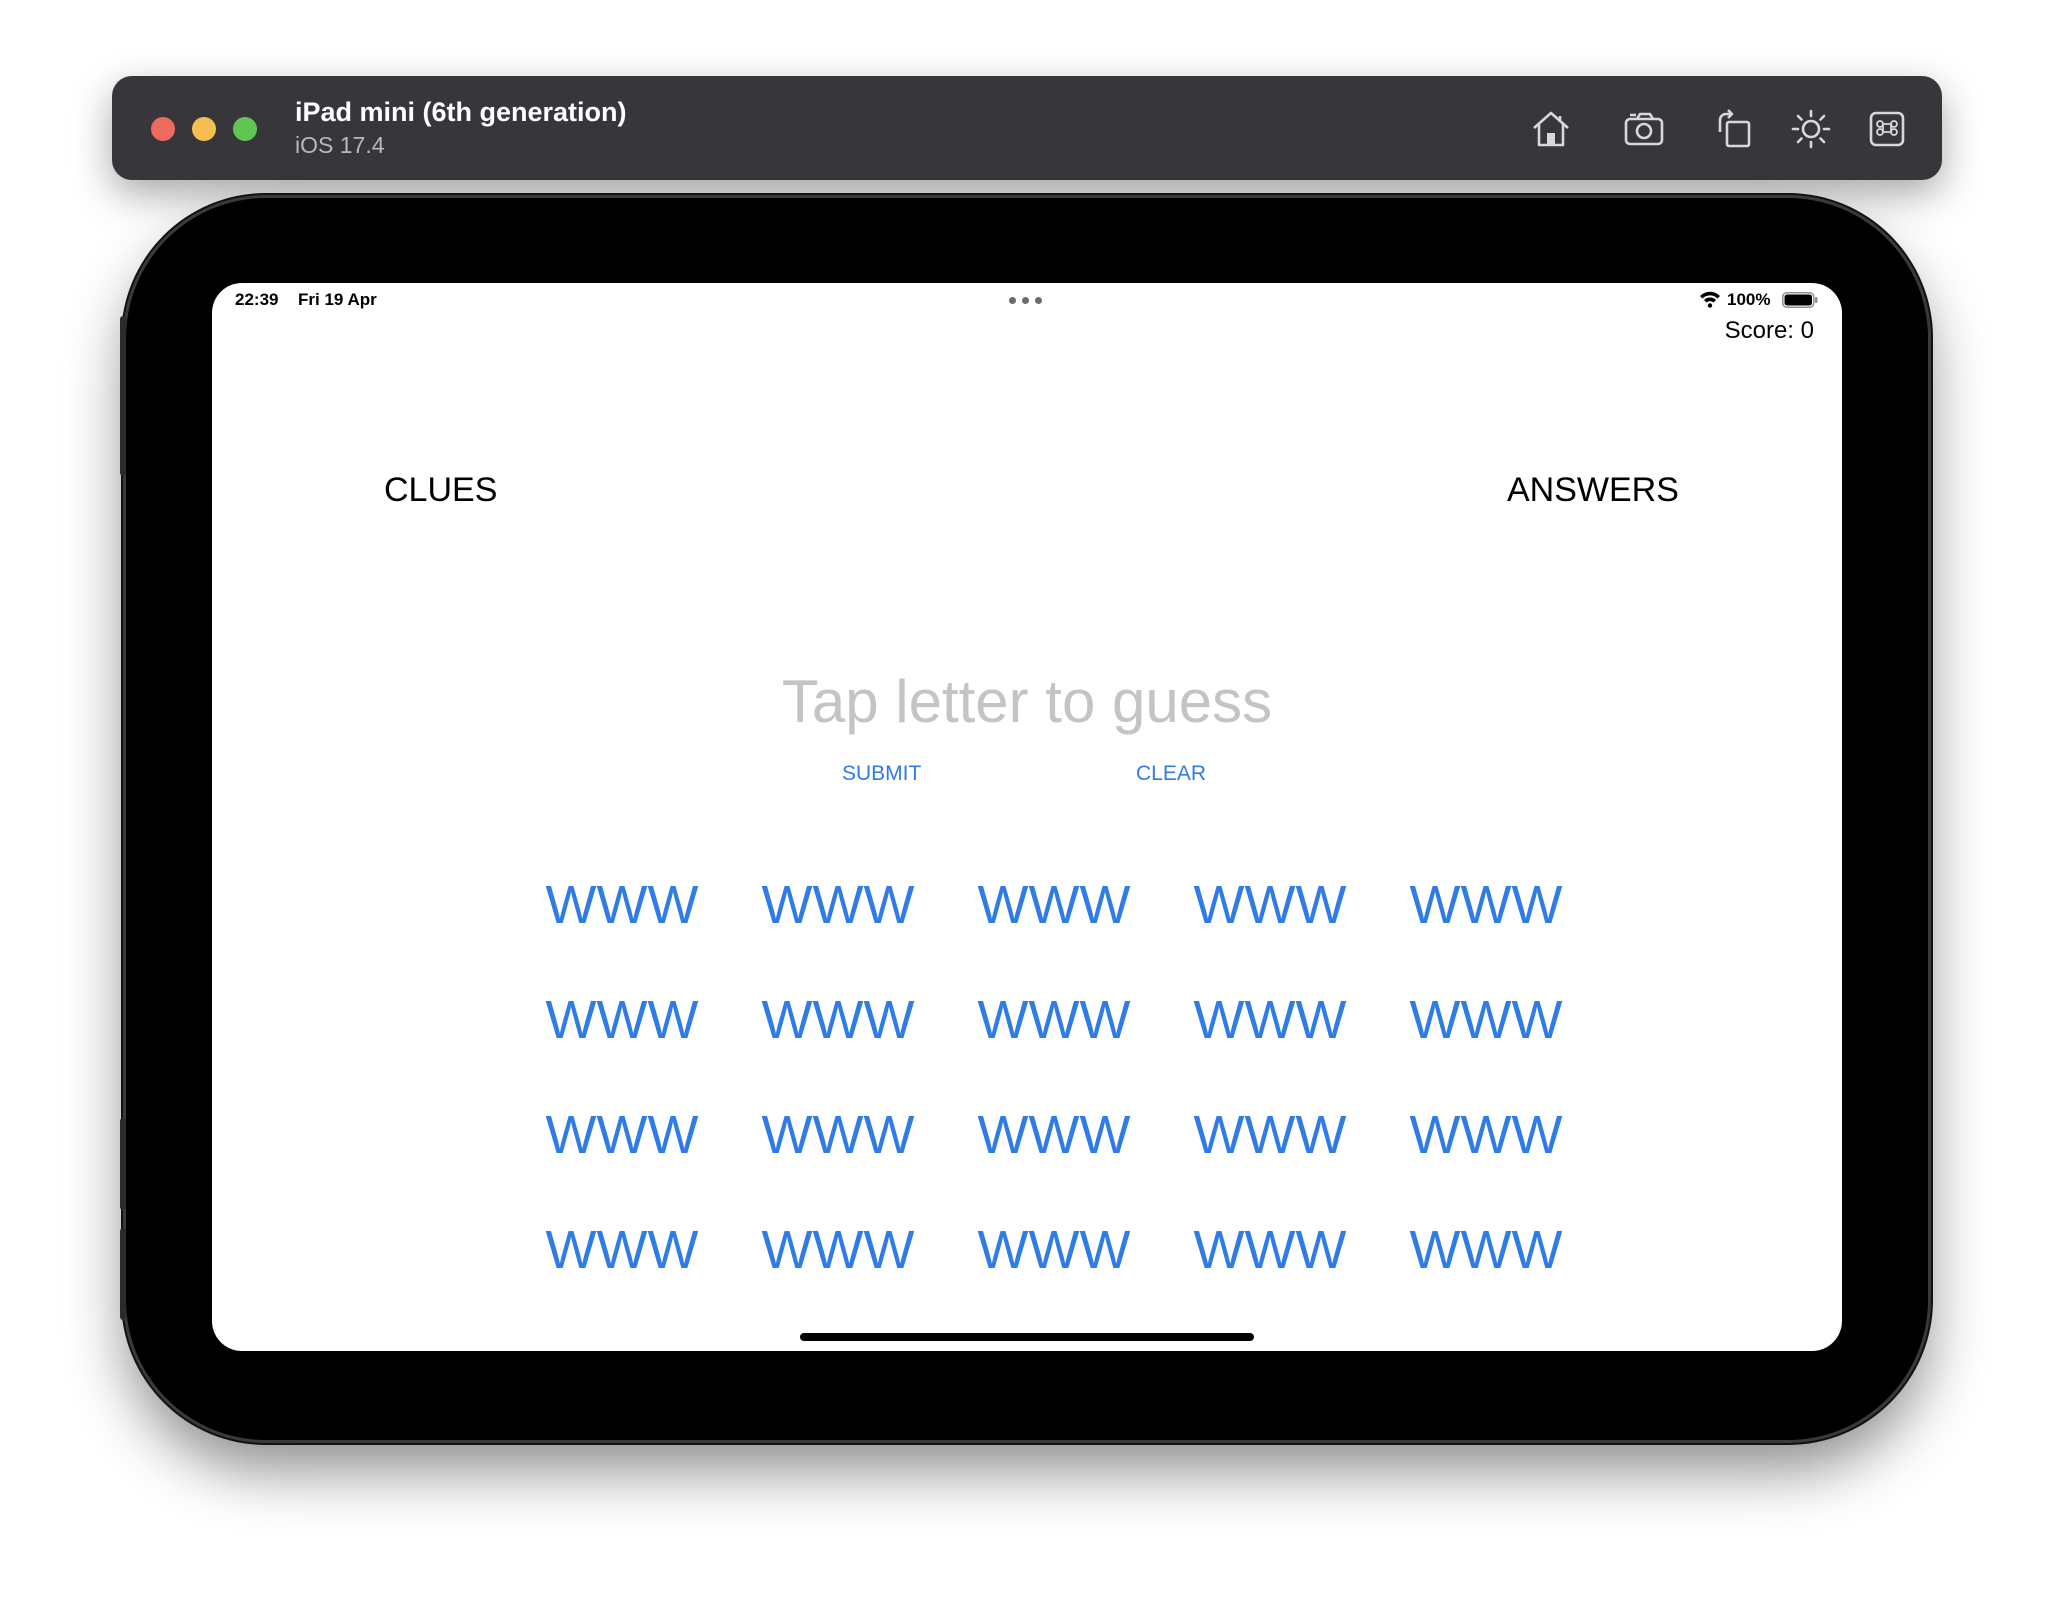  What do you see at coordinates (1710, 299) in the screenshot?
I see `wifi-icon` at bounding box center [1710, 299].